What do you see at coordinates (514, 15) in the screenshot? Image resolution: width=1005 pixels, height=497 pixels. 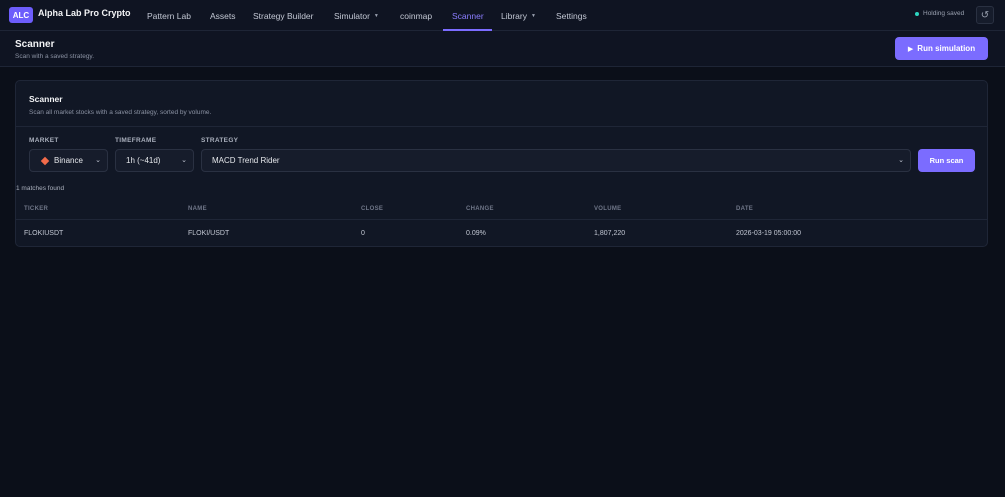 I see `nav-library-label: Library` at bounding box center [514, 15].